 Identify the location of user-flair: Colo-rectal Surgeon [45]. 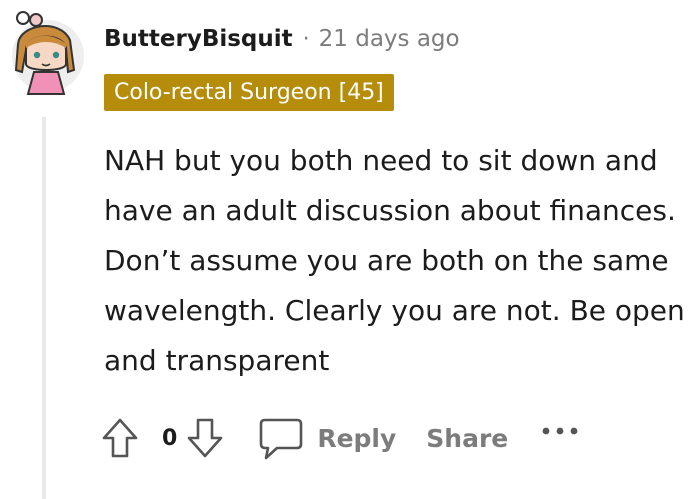
(249, 92).